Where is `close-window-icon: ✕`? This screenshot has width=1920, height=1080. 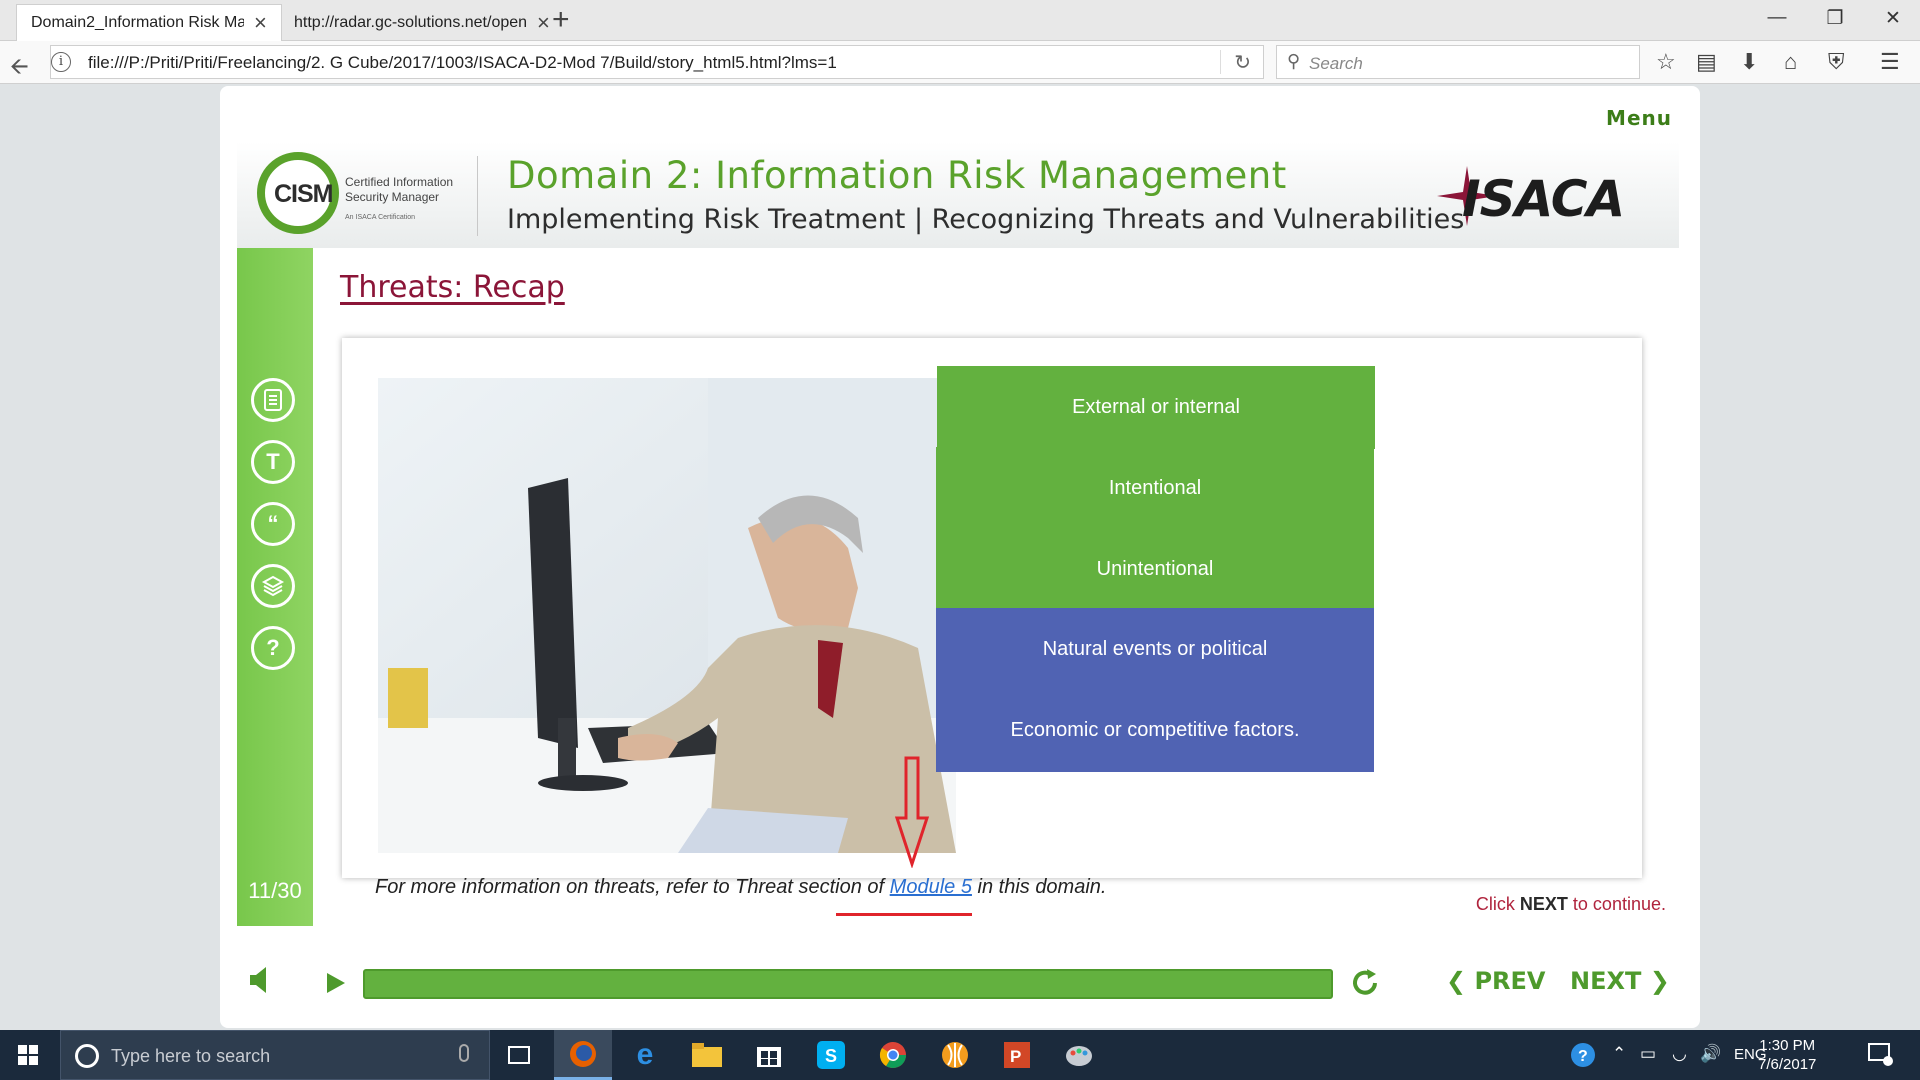
close-window-icon: ✕ is located at coordinates (1892, 18).